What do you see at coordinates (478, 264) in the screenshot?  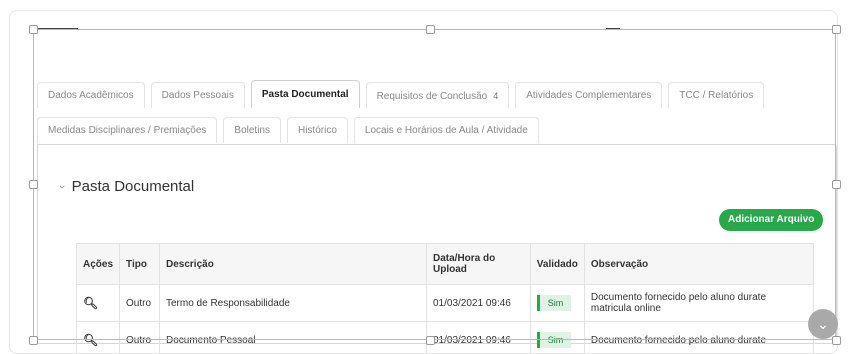 I see `header-data-upload: Data/Hora do Upload` at bounding box center [478, 264].